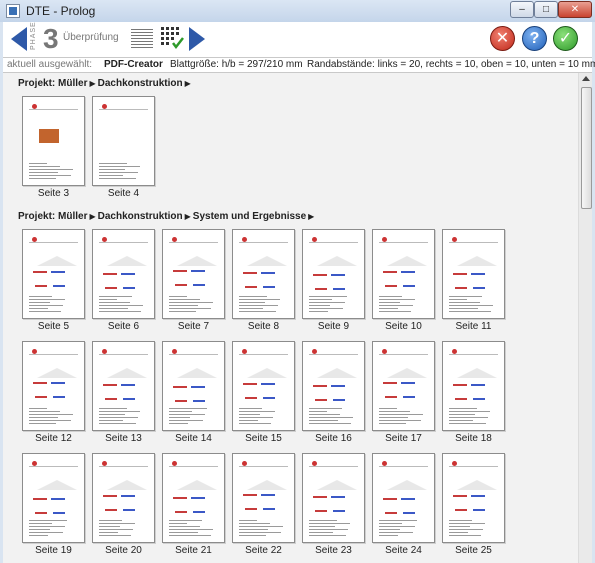 This screenshot has height=563, width=595. What do you see at coordinates (333, 326) in the screenshot?
I see `page-label: Seite 9` at bounding box center [333, 326].